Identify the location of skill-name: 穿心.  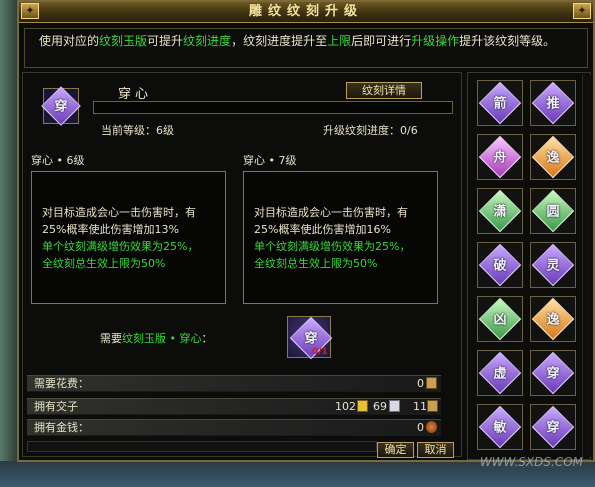
(135, 94).